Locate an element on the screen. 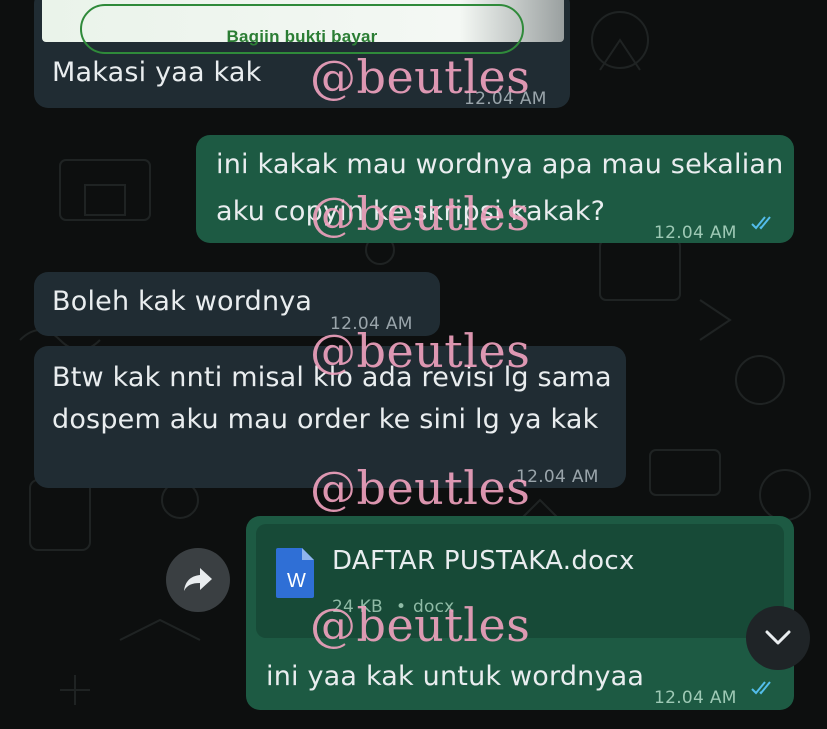 The width and height of the screenshot is (827, 729). chevron-down-icon is located at coordinates (778, 637).